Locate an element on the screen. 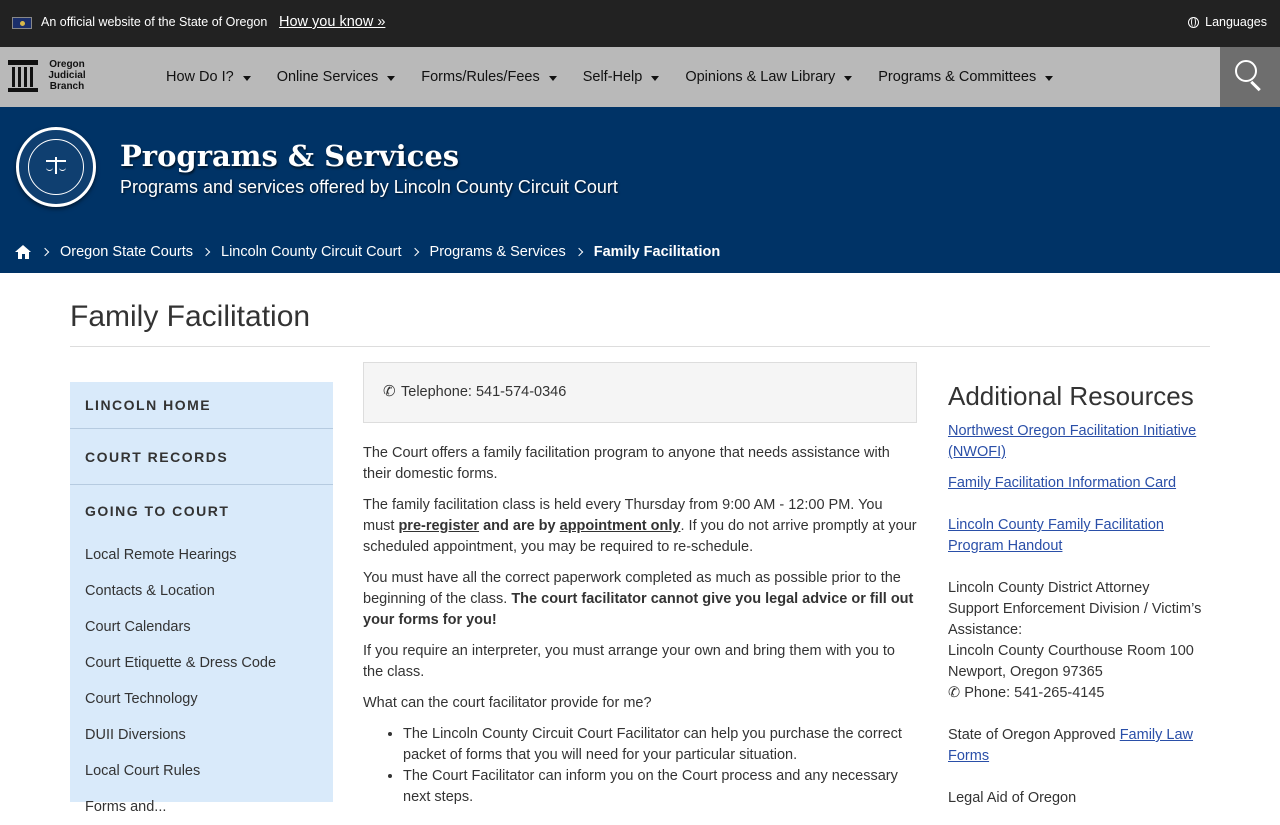 The width and height of the screenshot is (1280, 825). judicial-department-seal is located at coordinates (56, 167).